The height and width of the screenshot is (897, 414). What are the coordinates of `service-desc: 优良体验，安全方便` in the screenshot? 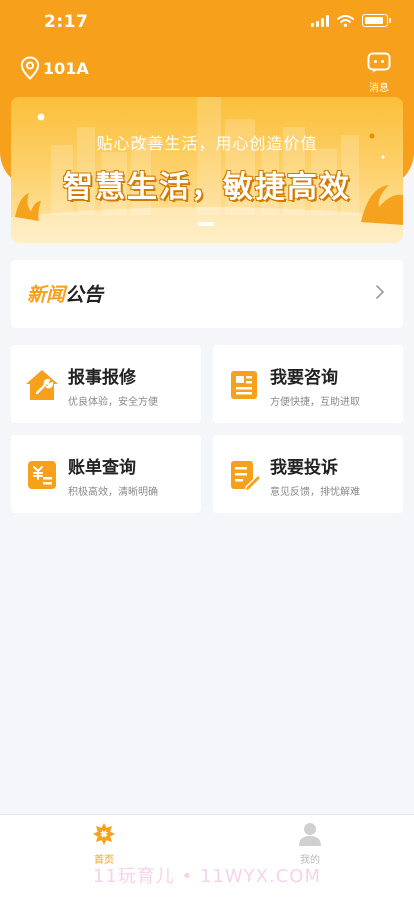 It's located at (113, 402).